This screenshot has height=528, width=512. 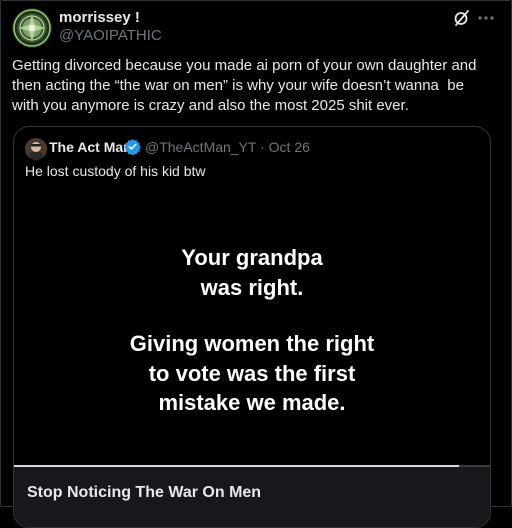 What do you see at coordinates (99, 17) in the screenshot?
I see `user-display-name: morrissey !` at bounding box center [99, 17].